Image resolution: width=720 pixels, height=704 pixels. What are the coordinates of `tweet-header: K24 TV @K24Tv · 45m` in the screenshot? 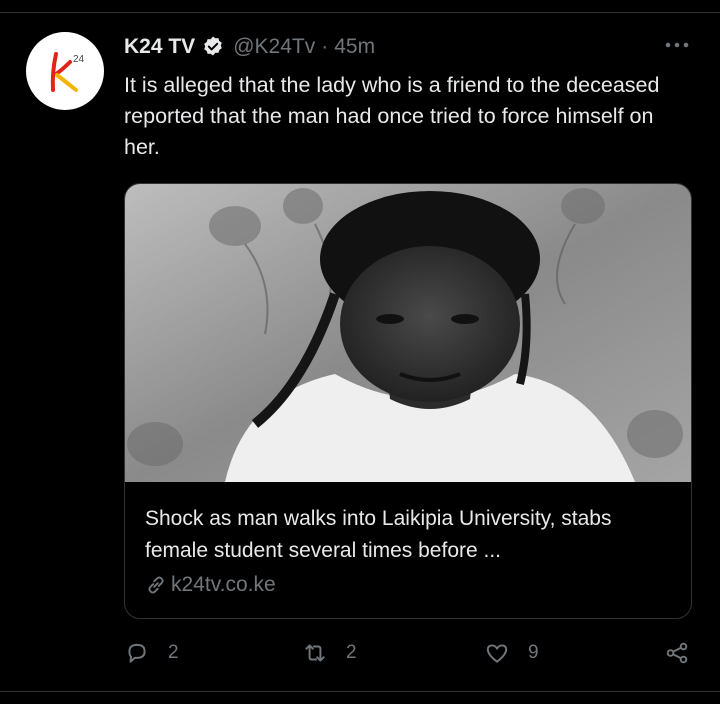 It's located at (249, 47).